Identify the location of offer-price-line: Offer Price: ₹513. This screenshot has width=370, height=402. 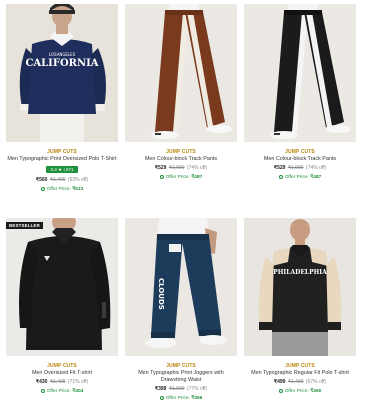
(62, 189).